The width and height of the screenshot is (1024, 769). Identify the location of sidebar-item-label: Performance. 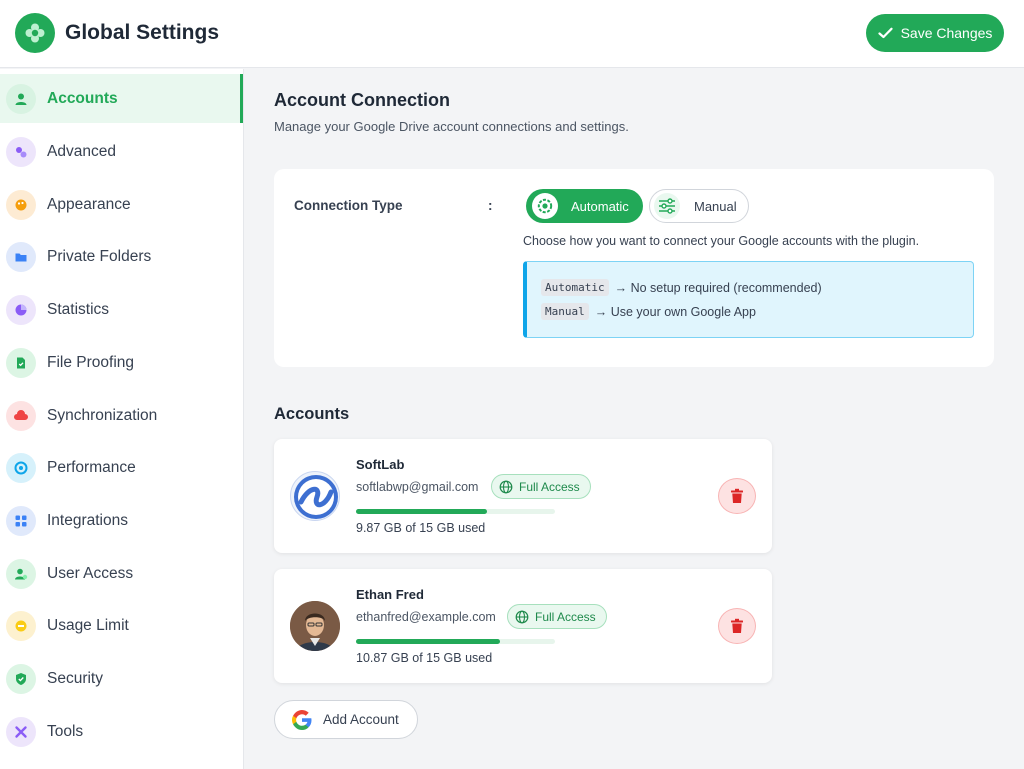
(91, 467).